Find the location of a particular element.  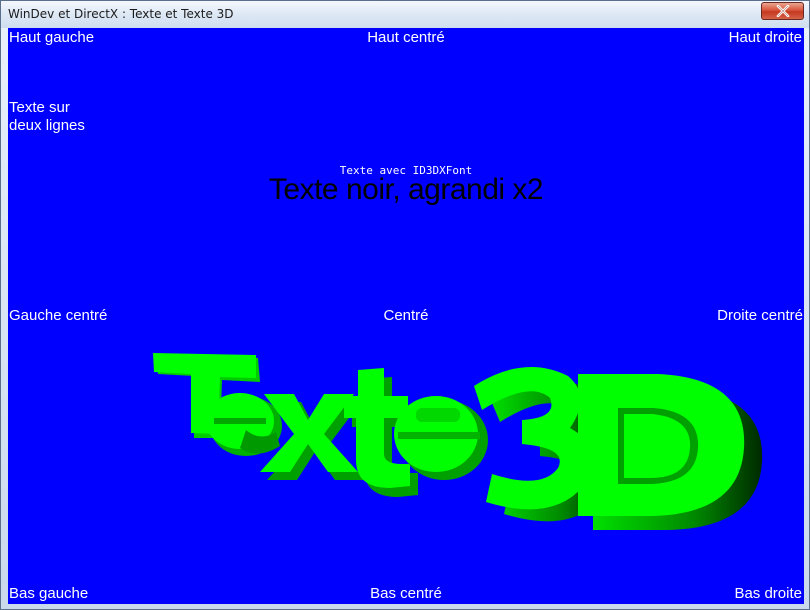

close-icon is located at coordinates (782, 11).